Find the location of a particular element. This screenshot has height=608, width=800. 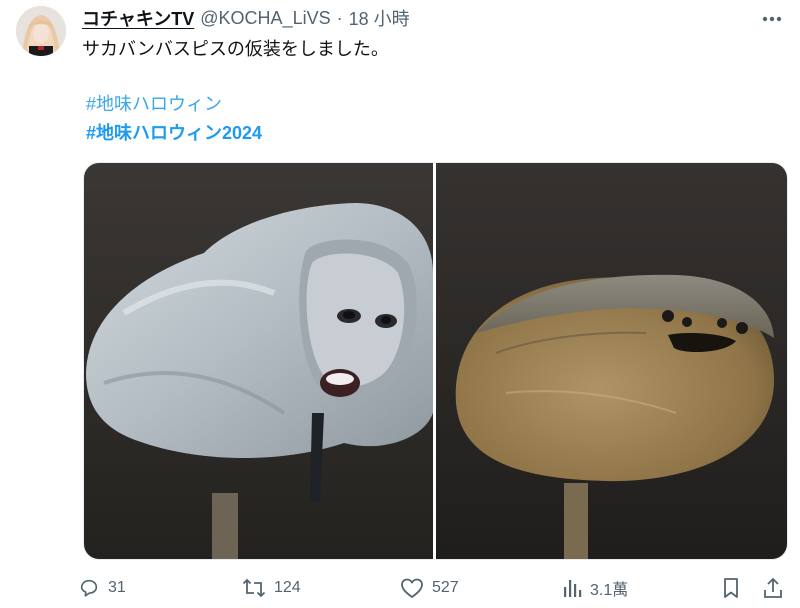

reply-count: 31 is located at coordinates (117, 587).